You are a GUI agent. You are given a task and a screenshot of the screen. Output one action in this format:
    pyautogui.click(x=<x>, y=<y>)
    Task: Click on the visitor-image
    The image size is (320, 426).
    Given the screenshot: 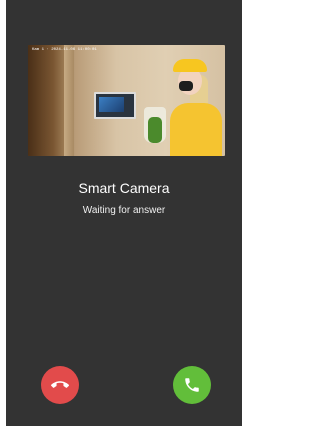 What is the action you would take?
    pyautogui.click(x=196, y=129)
    